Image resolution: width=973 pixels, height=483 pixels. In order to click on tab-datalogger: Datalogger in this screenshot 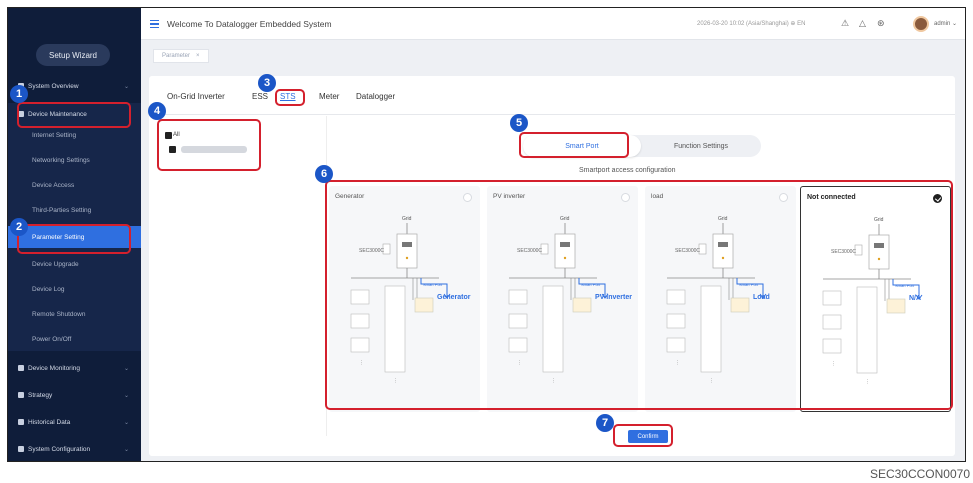, I will do `click(375, 96)`.